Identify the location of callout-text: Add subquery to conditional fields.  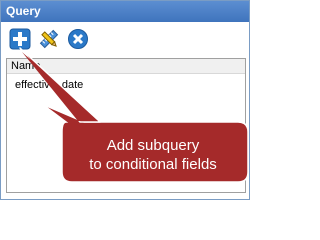
(153, 155).